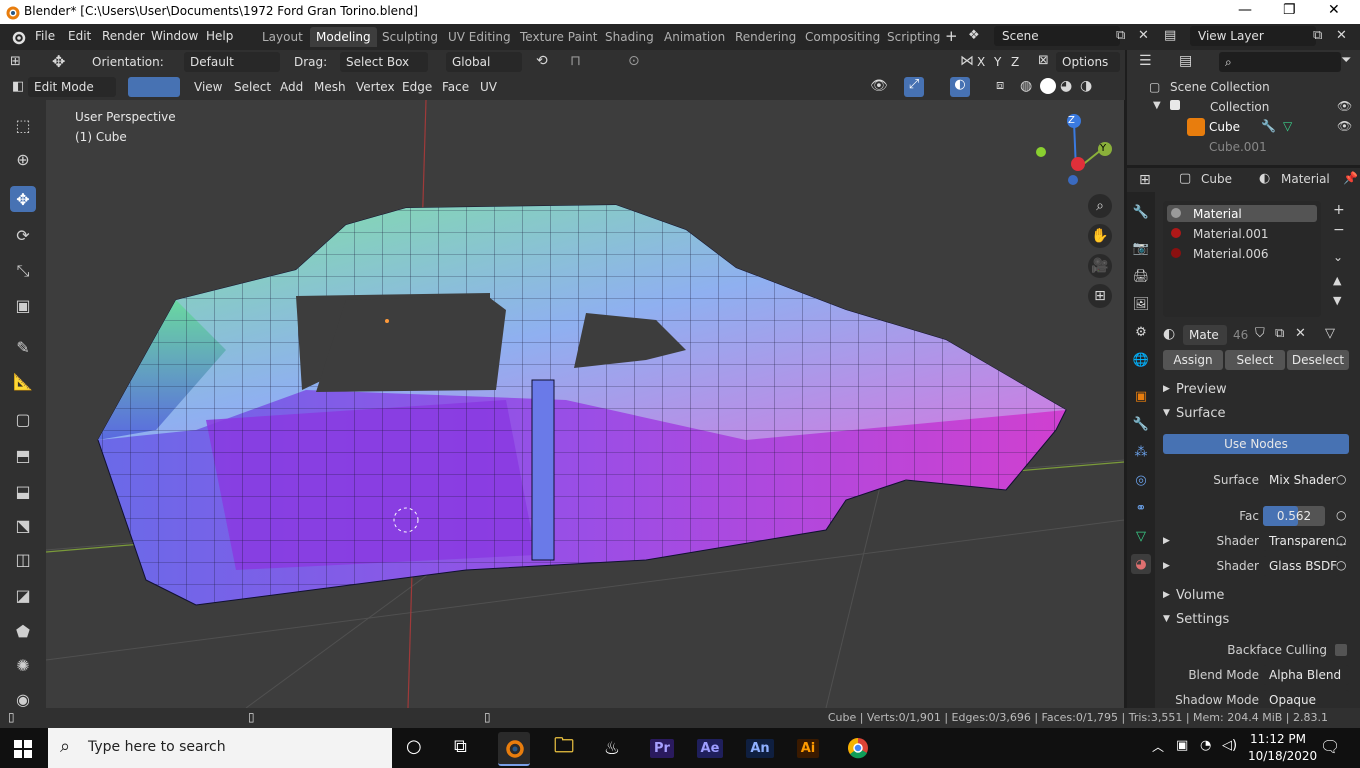 Image resolution: width=1360 pixels, height=768 pixels. I want to click on menu-render: Render, so click(123, 36).